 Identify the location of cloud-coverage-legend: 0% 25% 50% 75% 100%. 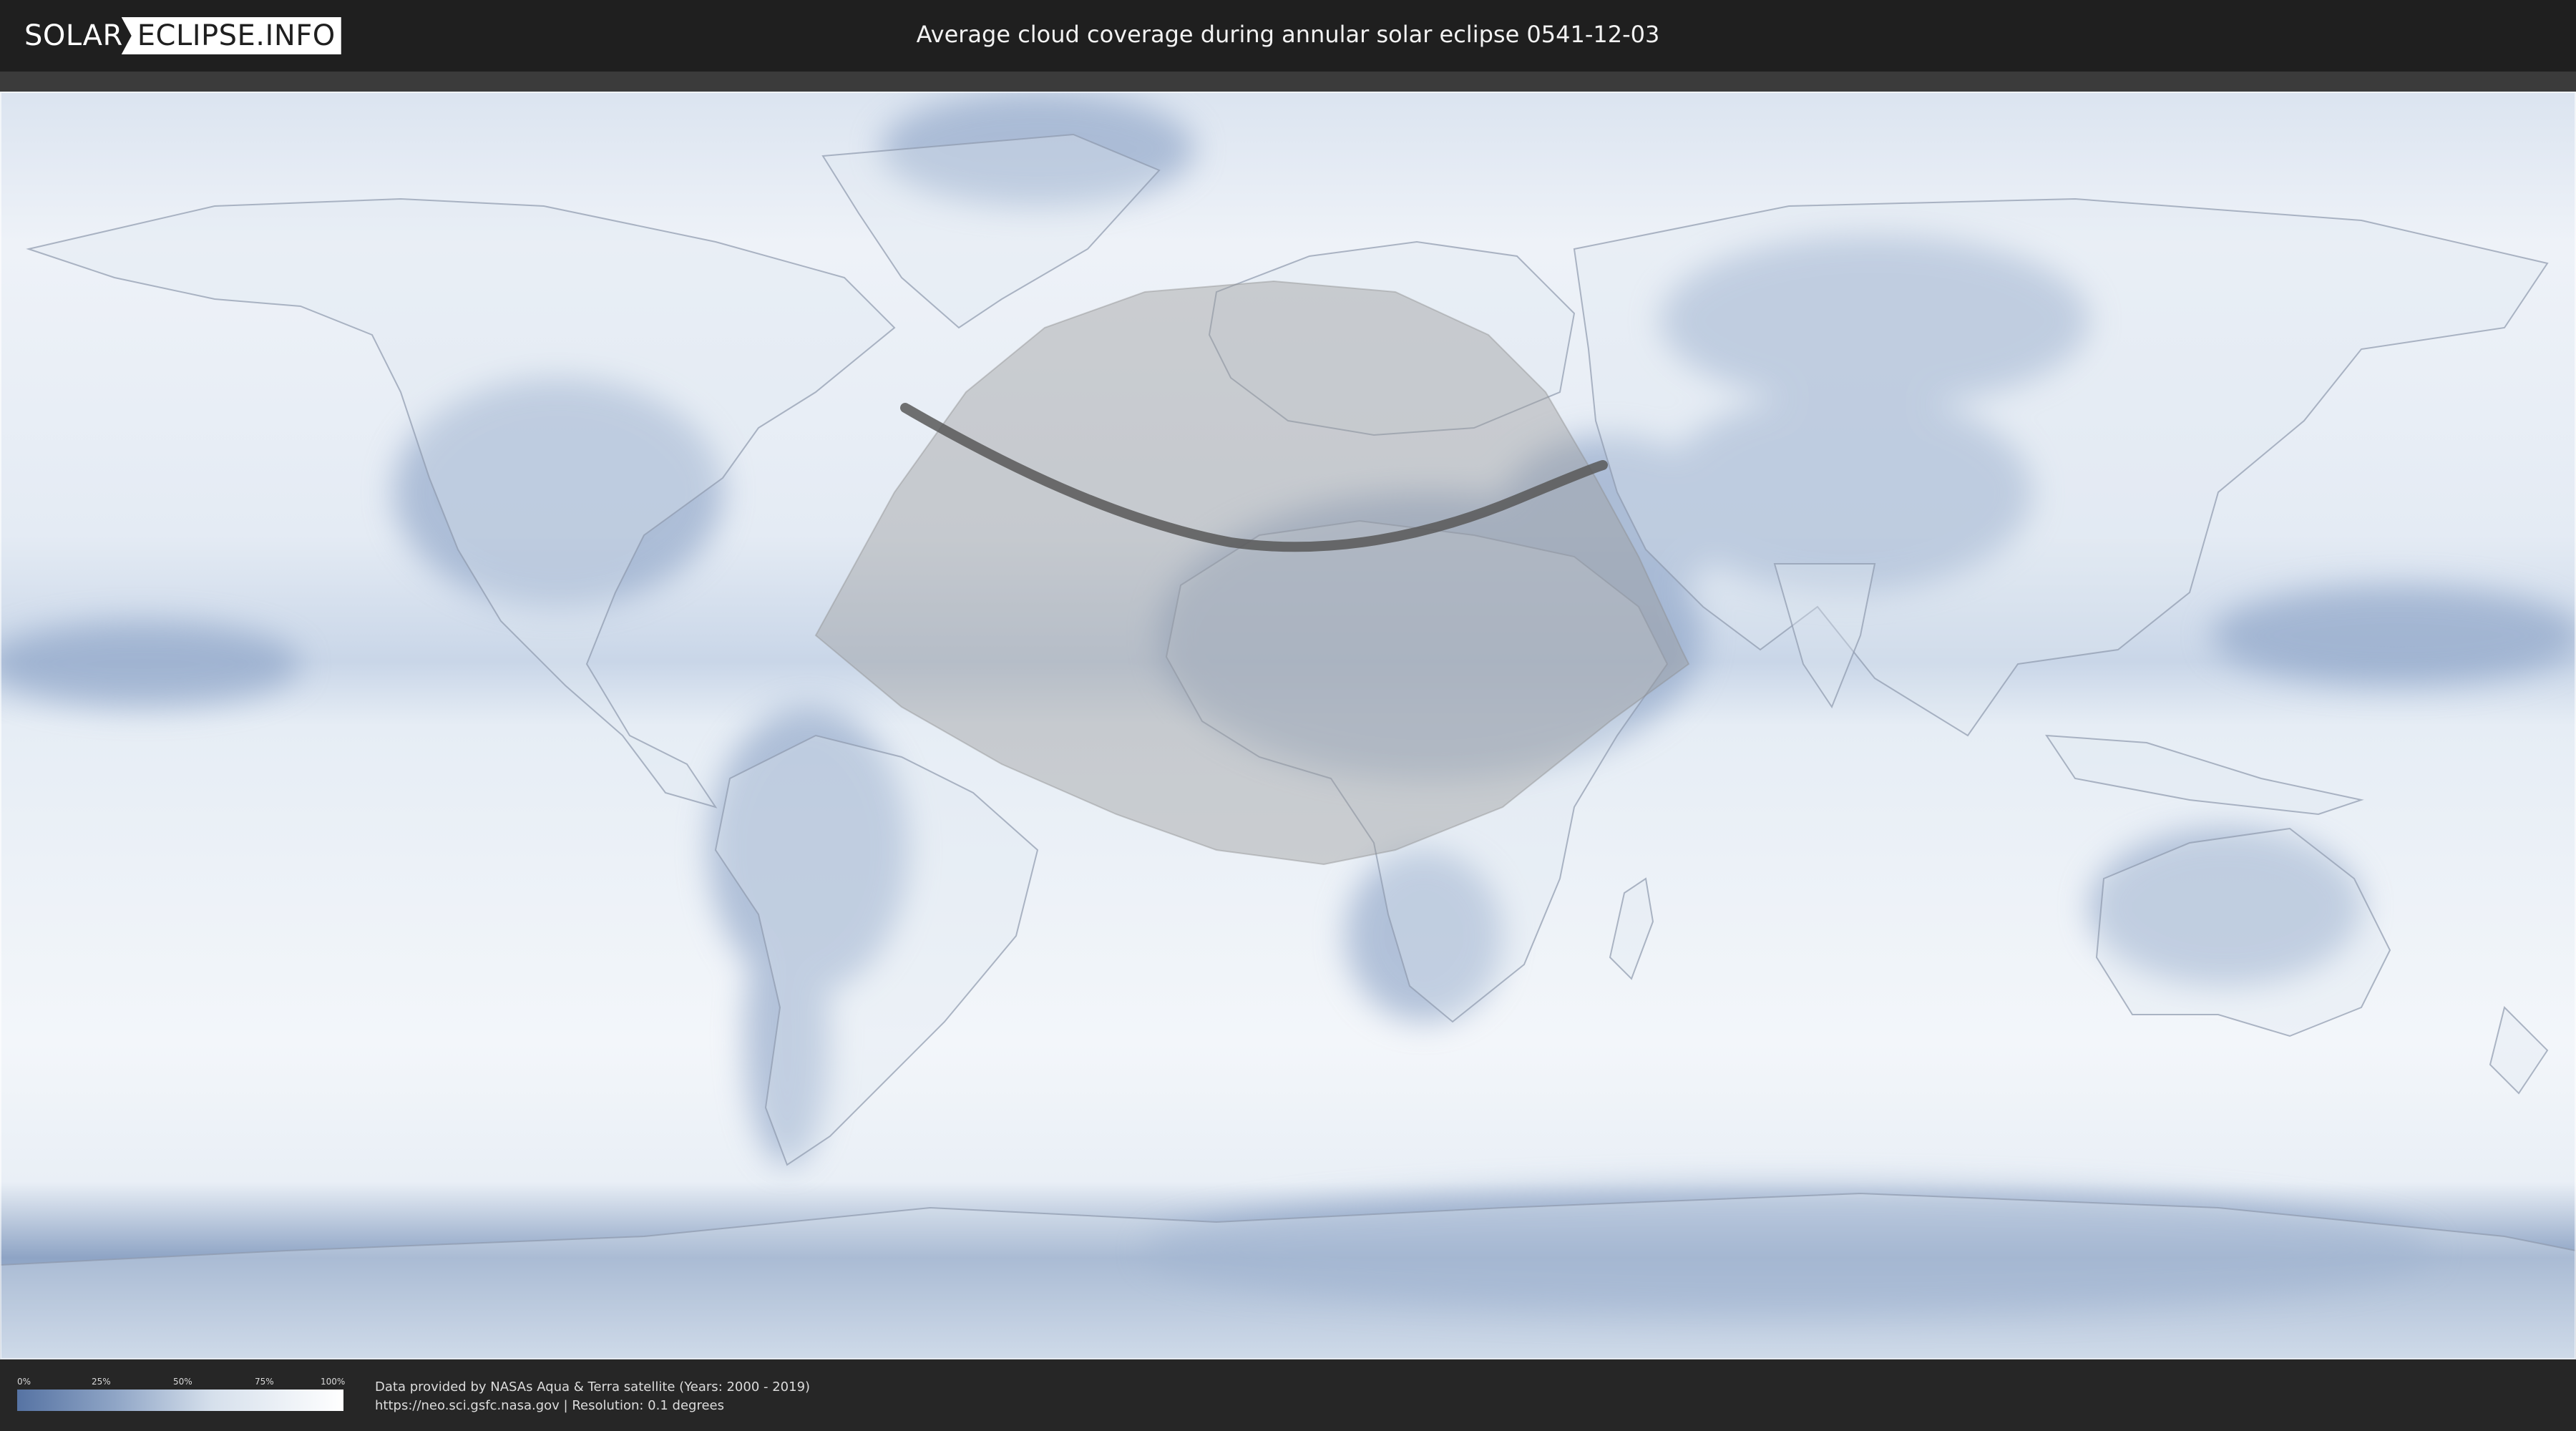
(181, 1392).